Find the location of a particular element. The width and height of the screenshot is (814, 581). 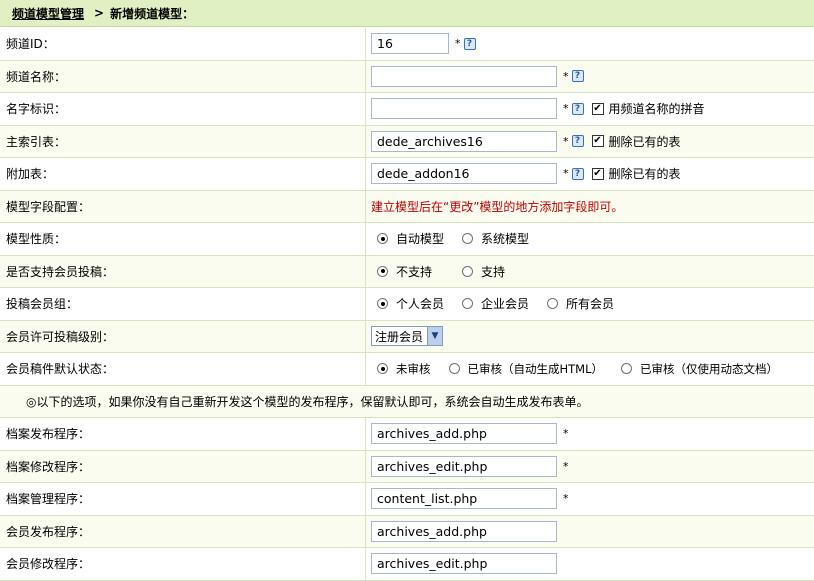

member-level-select: 注册会员 ▼ is located at coordinates (407, 336).